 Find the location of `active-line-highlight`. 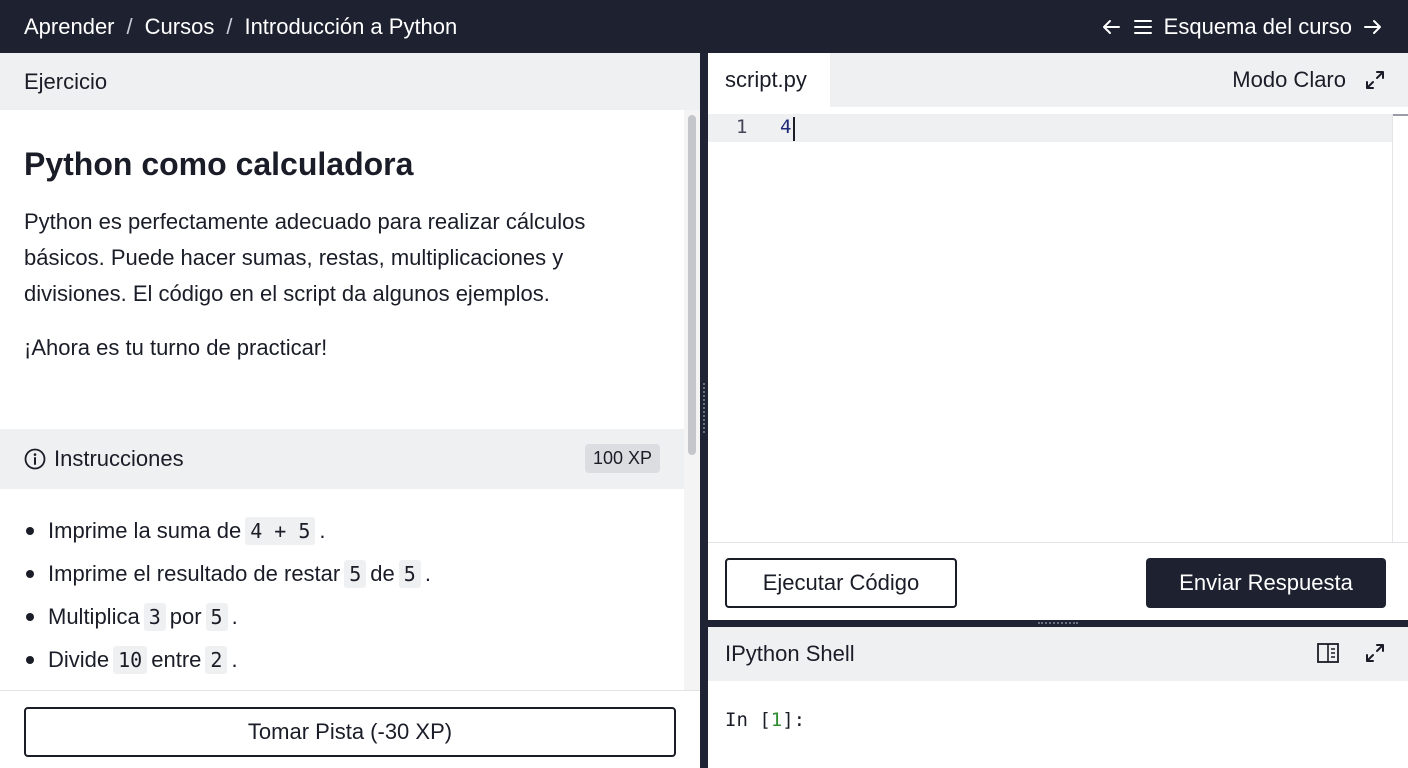

active-line-highlight is located at coordinates (1050, 128).